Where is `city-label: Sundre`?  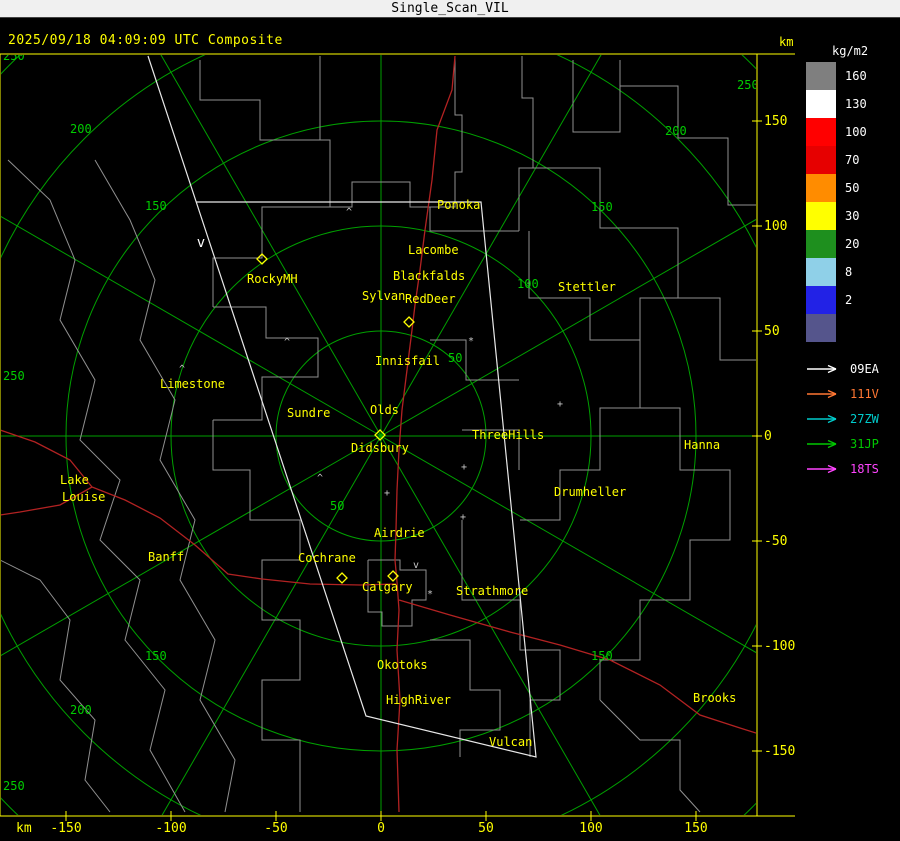
city-label: Sundre is located at coordinates (308, 413).